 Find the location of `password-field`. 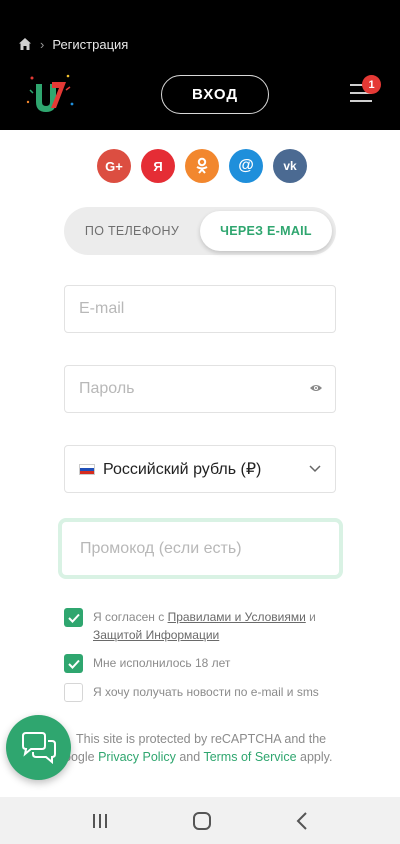

password-field is located at coordinates (200, 389).